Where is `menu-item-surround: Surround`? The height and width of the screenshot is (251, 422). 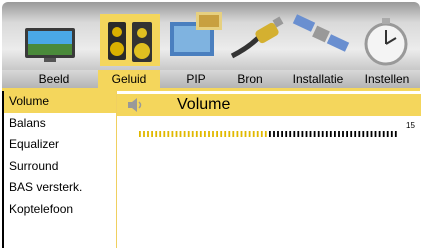 menu-item-surround: Surround is located at coordinates (61, 167).